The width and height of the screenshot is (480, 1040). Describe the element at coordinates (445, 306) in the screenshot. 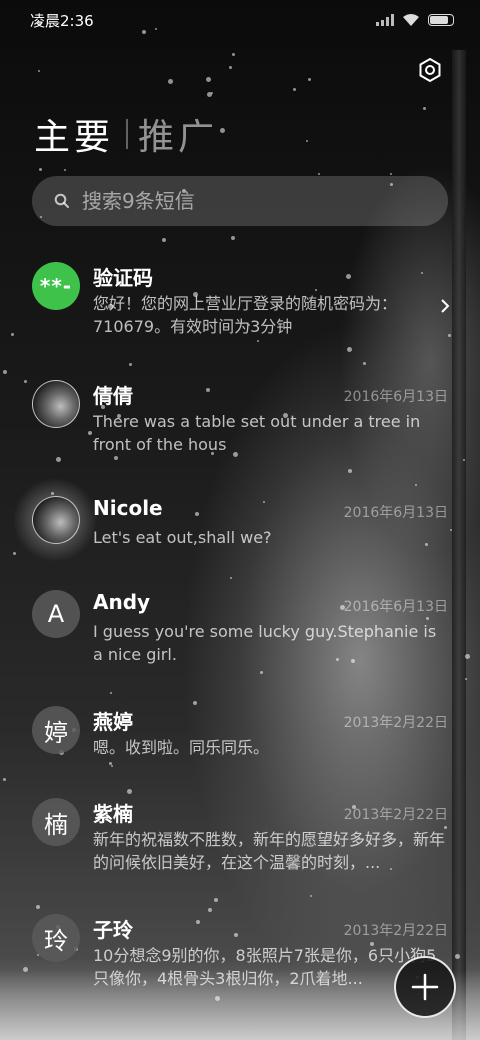

I see `chevron-right-icon` at that location.